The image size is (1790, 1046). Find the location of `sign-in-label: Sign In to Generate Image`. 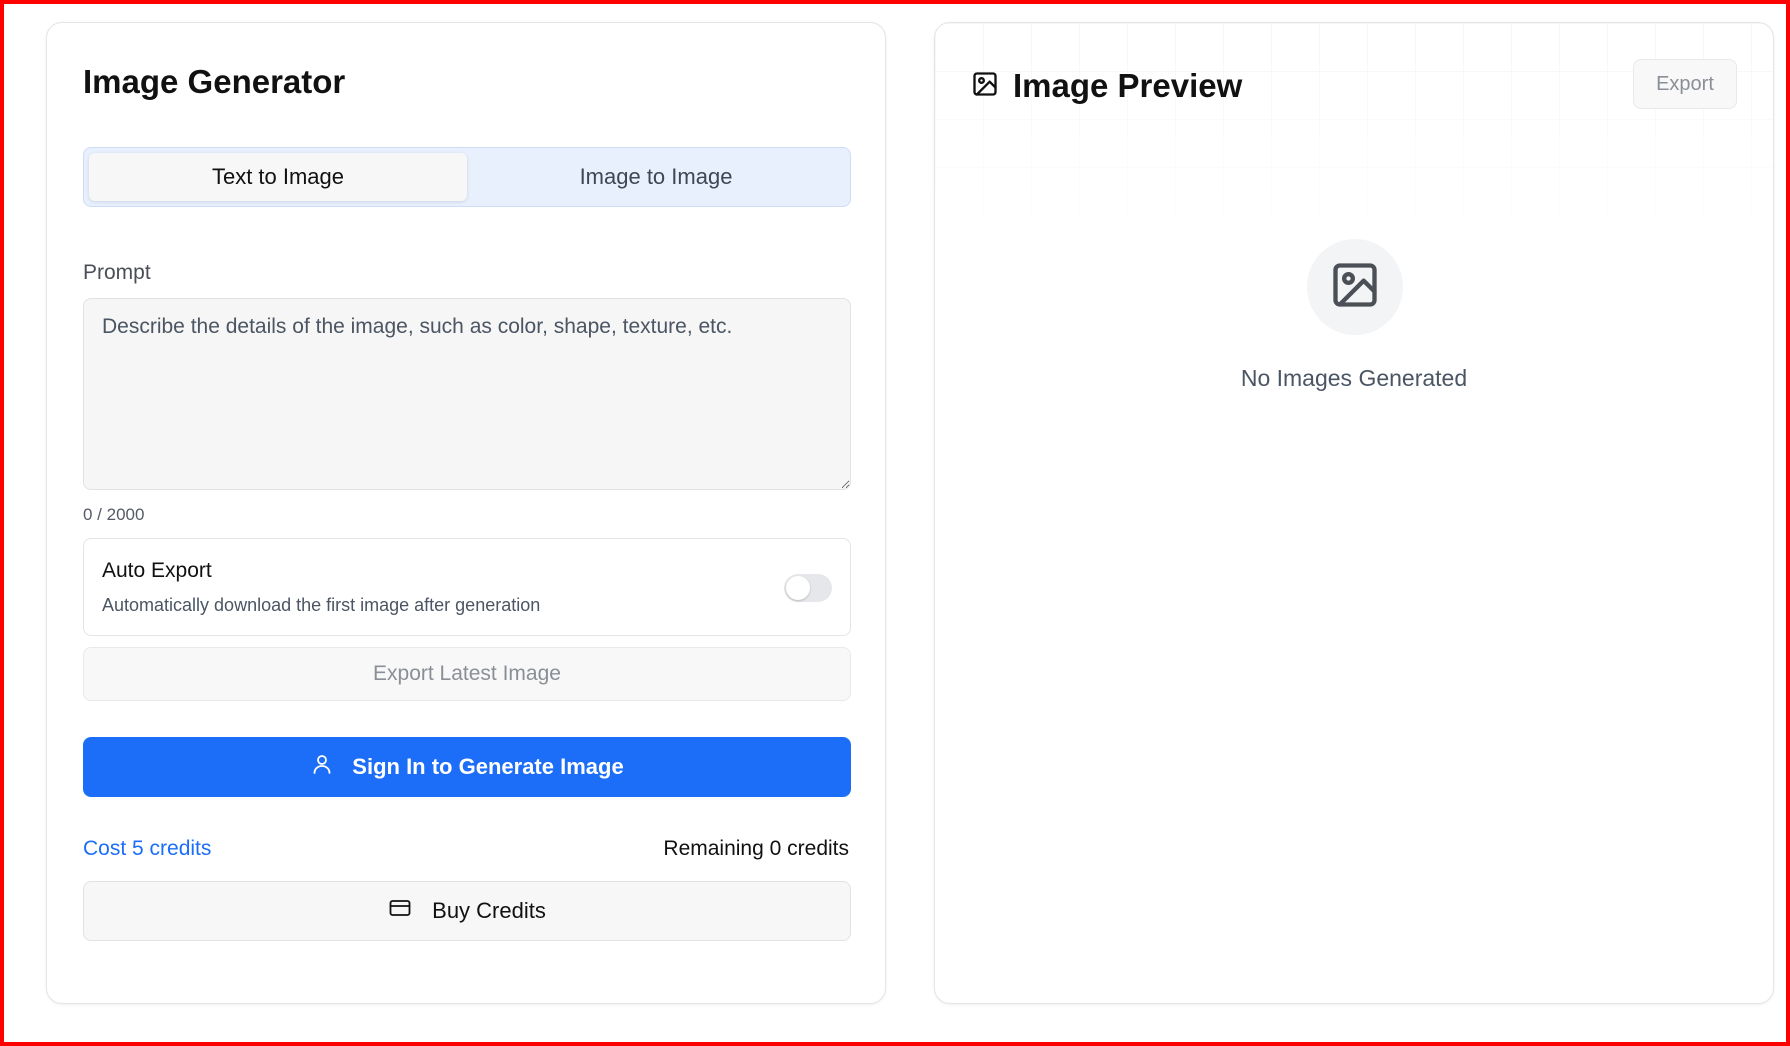

sign-in-label: Sign In to Generate Image is located at coordinates (488, 766).